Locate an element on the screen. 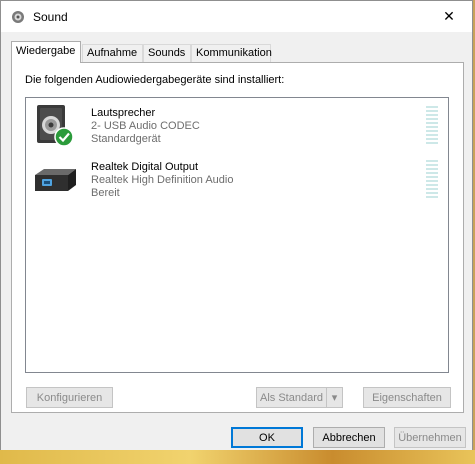 The height and width of the screenshot is (464, 475). device-status: Standardgerät is located at coordinates (126, 139).